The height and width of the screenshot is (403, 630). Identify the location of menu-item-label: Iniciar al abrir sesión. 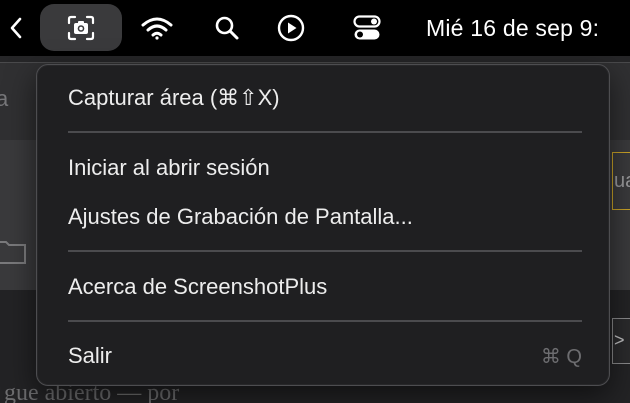
(169, 167).